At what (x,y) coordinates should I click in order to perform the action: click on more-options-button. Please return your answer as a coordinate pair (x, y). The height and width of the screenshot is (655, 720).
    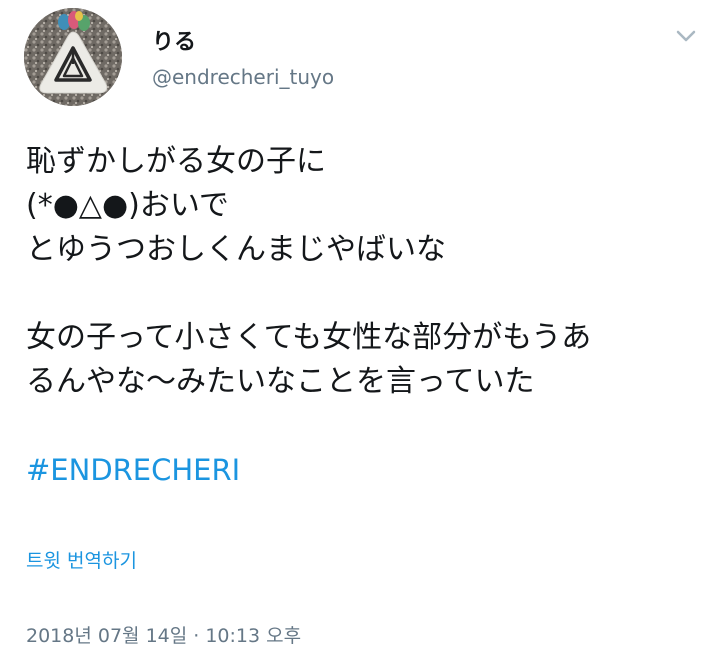
    Looking at the image, I should click on (686, 36).